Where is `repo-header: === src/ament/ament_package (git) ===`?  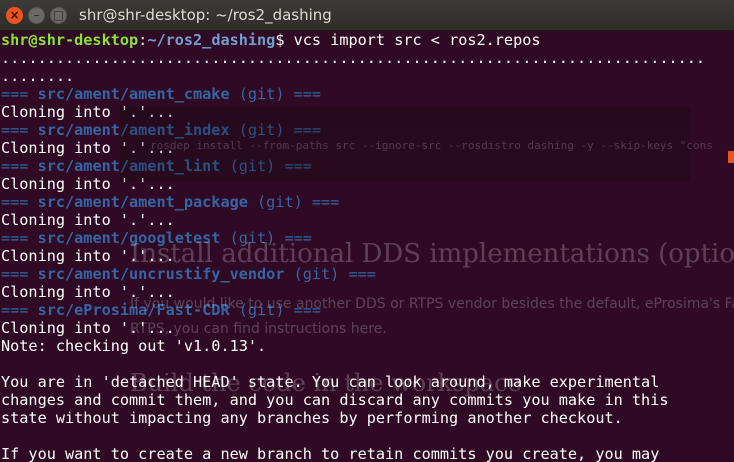 repo-header: === src/ament/ament_package (git) === is located at coordinates (367, 202).